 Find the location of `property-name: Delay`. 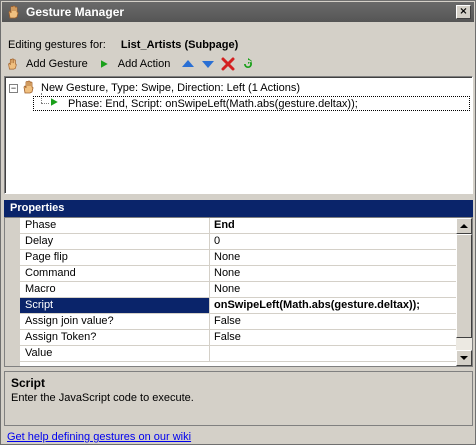

property-name: Delay is located at coordinates (115, 241).